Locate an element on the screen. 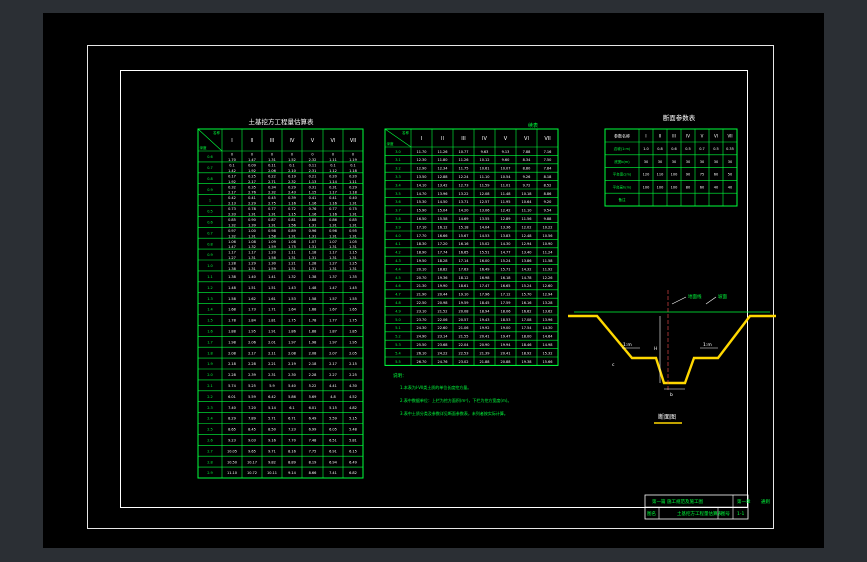 The width and height of the screenshot is (867, 562). table1-cell: 0.89 is located at coordinates (292, 231).